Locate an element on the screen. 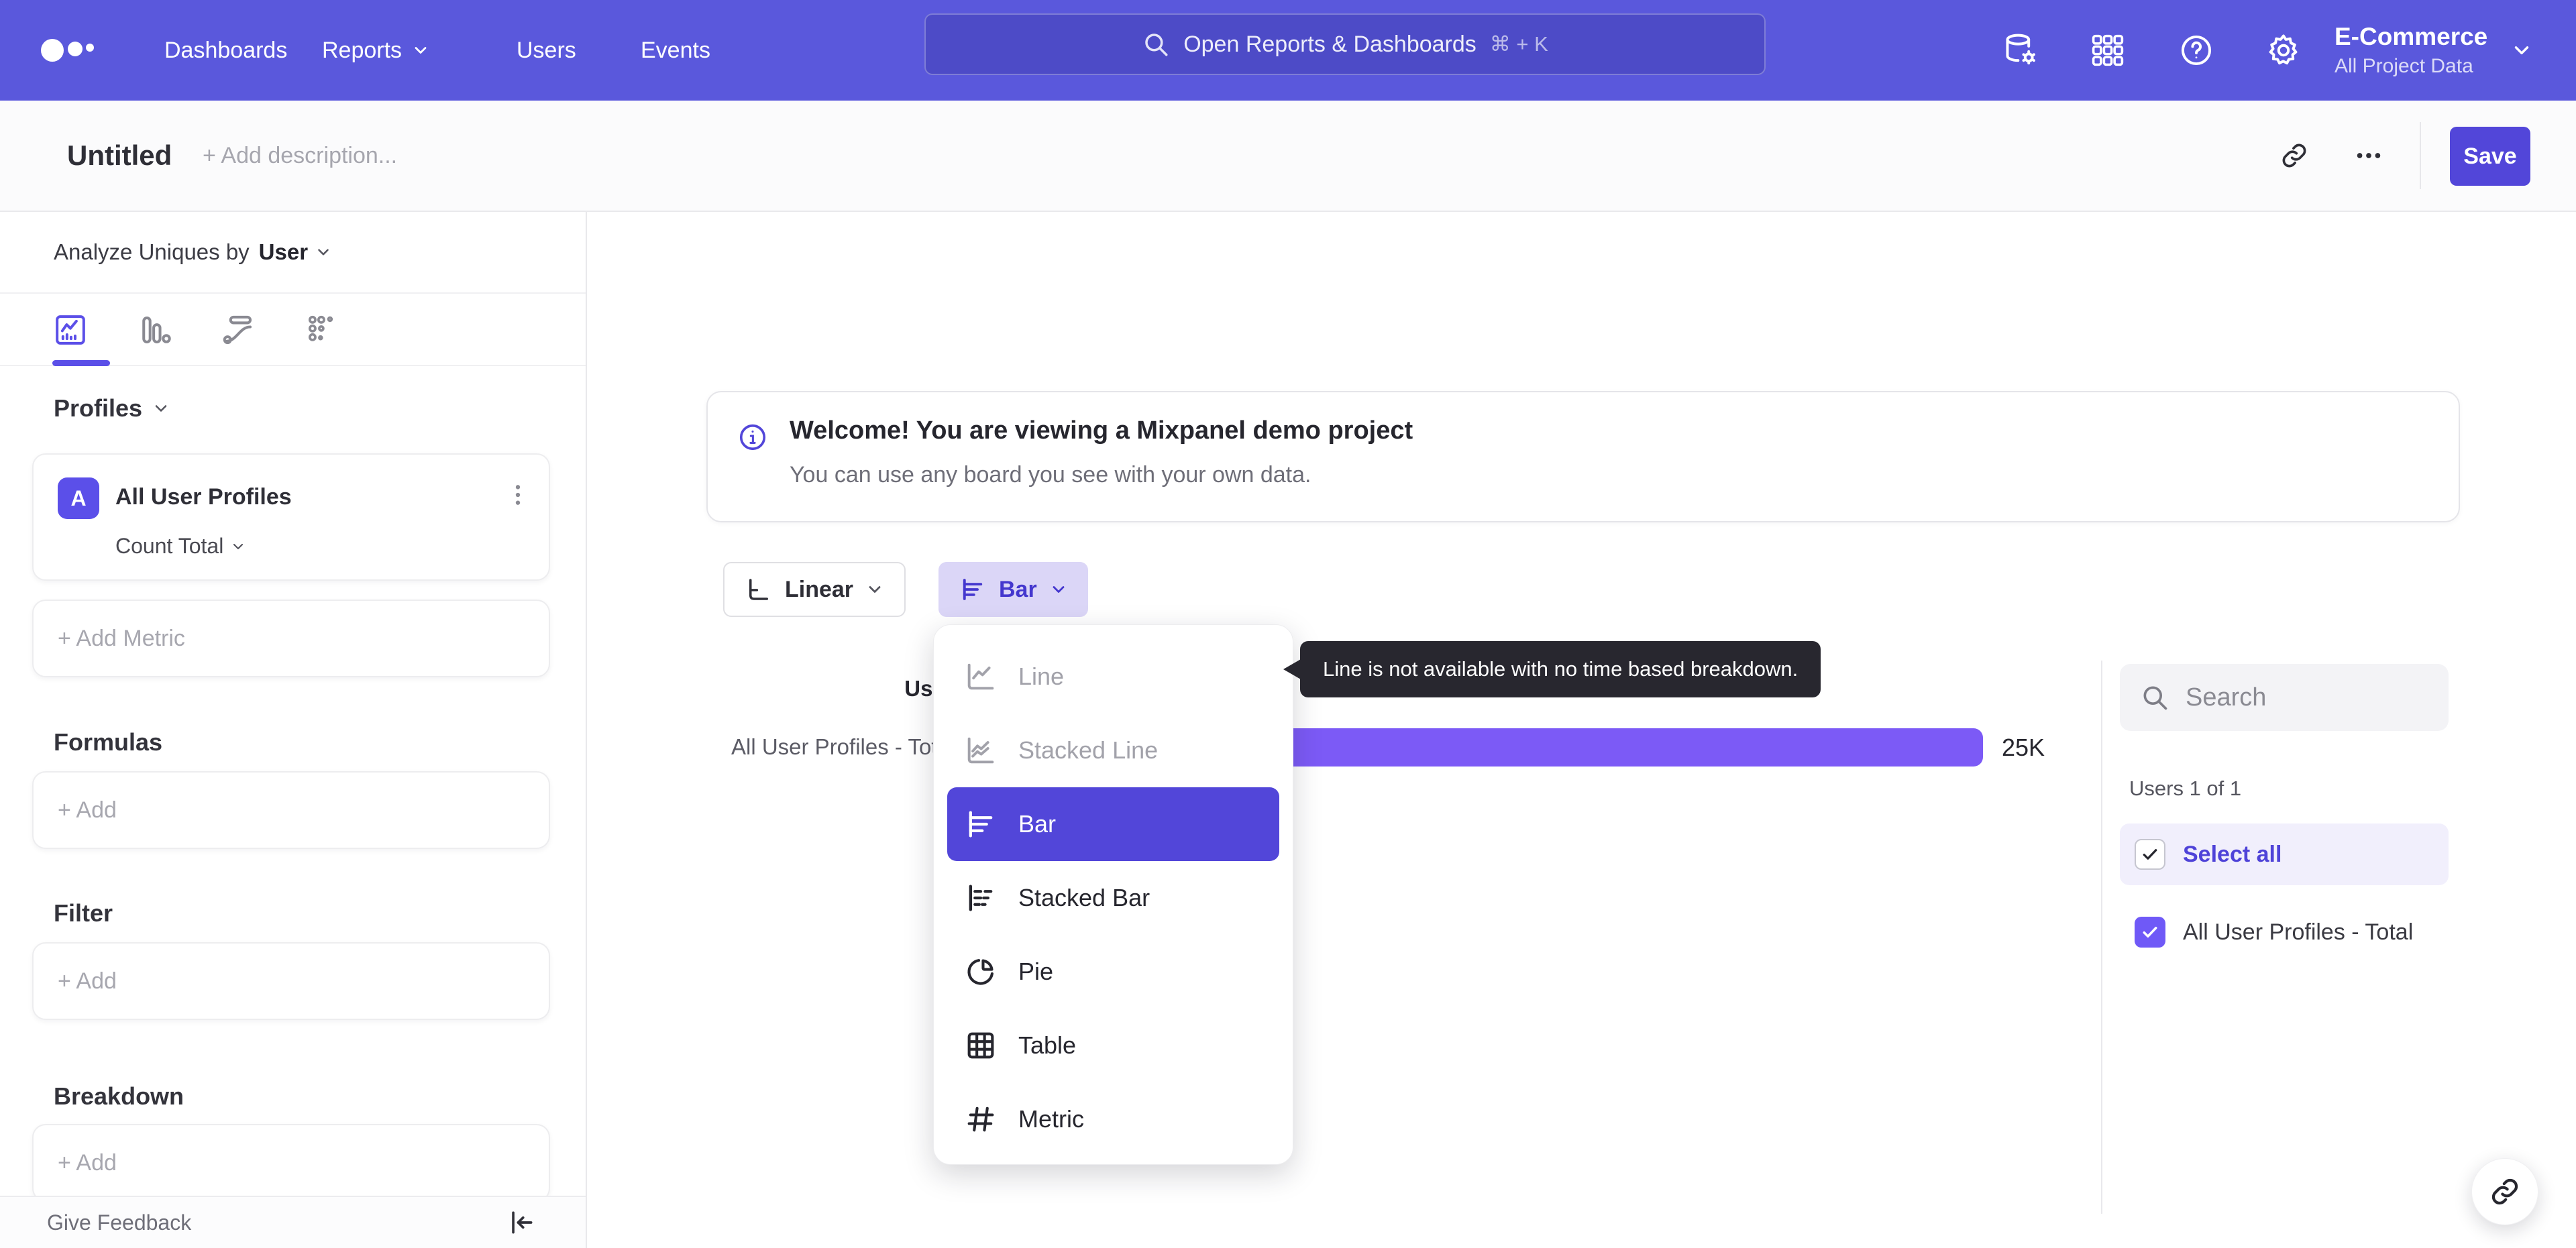 This screenshot has height=1248, width=2576. profiles-heading: Profiles is located at coordinates (112, 408).